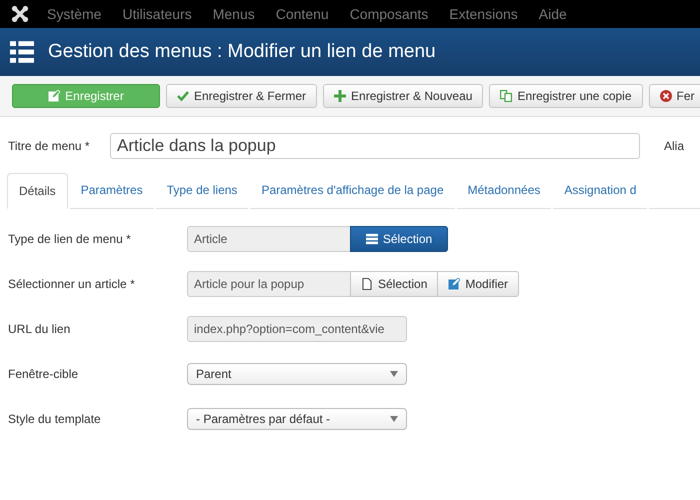 The width and height of the screenshot is (700, 500). I want to click on tab: Détails, so click(37, 191).